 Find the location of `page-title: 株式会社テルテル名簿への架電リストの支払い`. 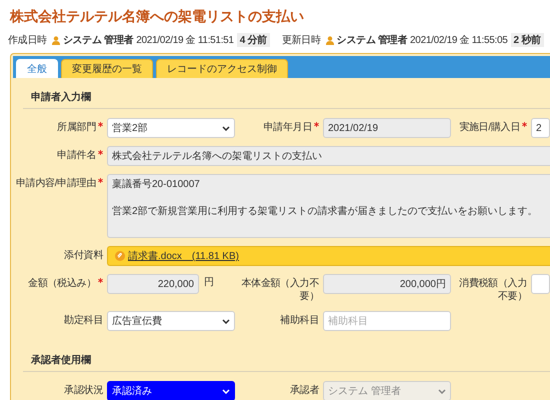

page-title: 株式会社テルテル名簿への架電リストの支払い is located at coordinates (156, 16).